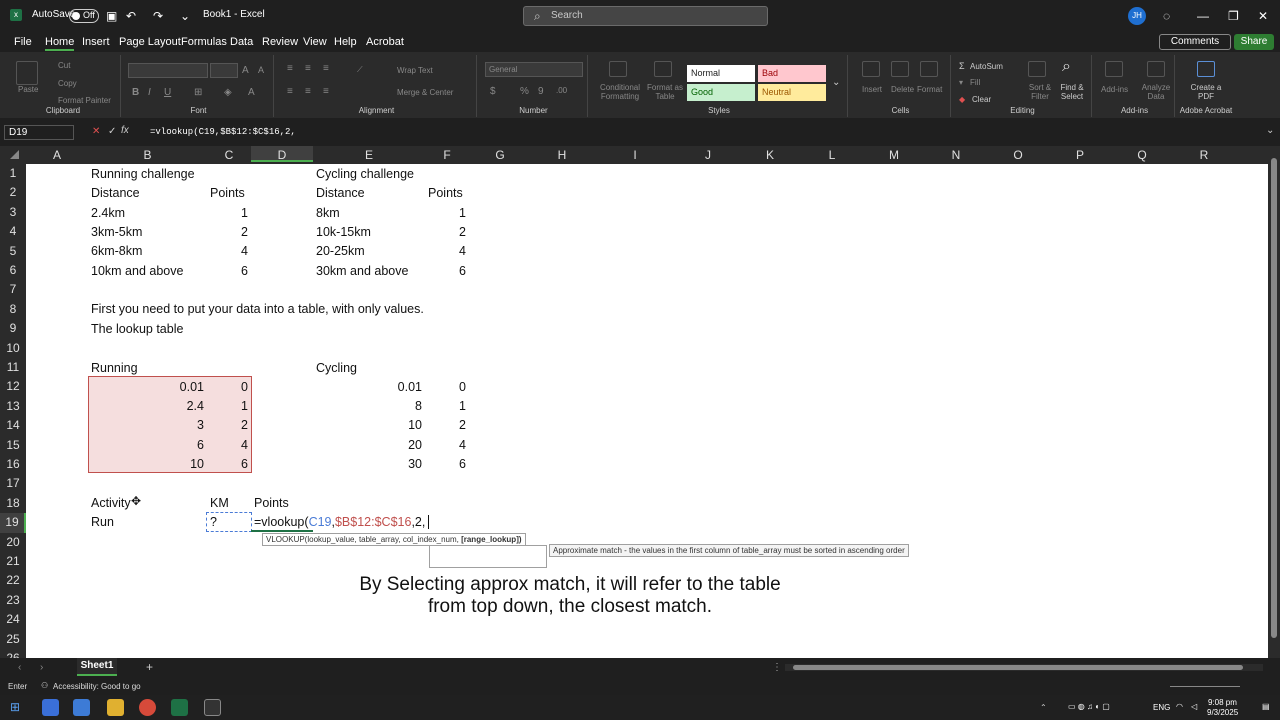  Describe the element at coordinates (84, 16) in the screenshot. I see `autosave-toggle: Off` at that location.